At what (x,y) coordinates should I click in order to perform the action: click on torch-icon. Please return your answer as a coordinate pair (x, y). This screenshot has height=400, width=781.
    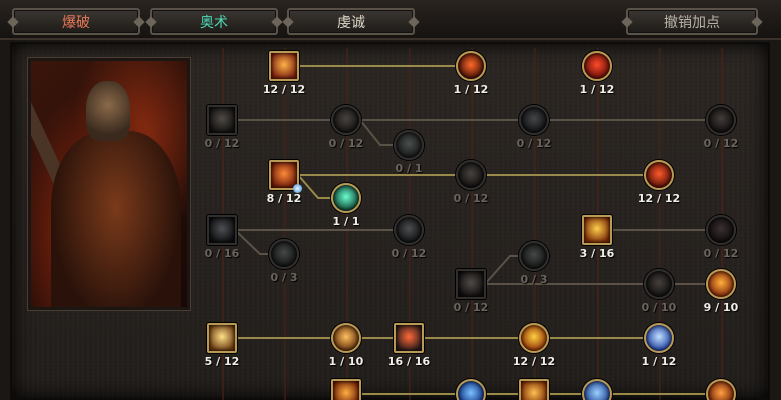
    Looking at the image, I should click on (346, 338).